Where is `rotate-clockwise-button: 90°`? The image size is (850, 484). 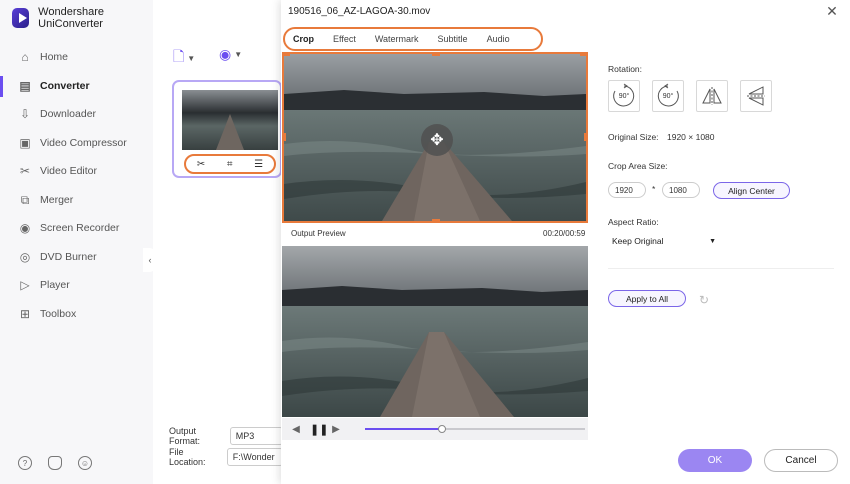
rotate-clockwise-button: 90° is located at coordinates (624, 96).